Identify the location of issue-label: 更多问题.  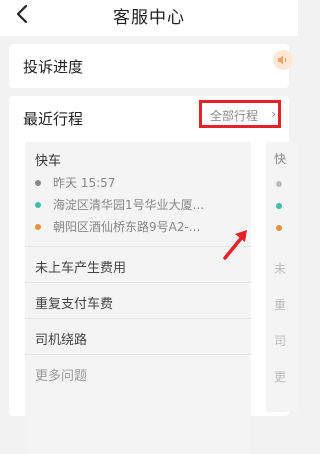
(61, 376).